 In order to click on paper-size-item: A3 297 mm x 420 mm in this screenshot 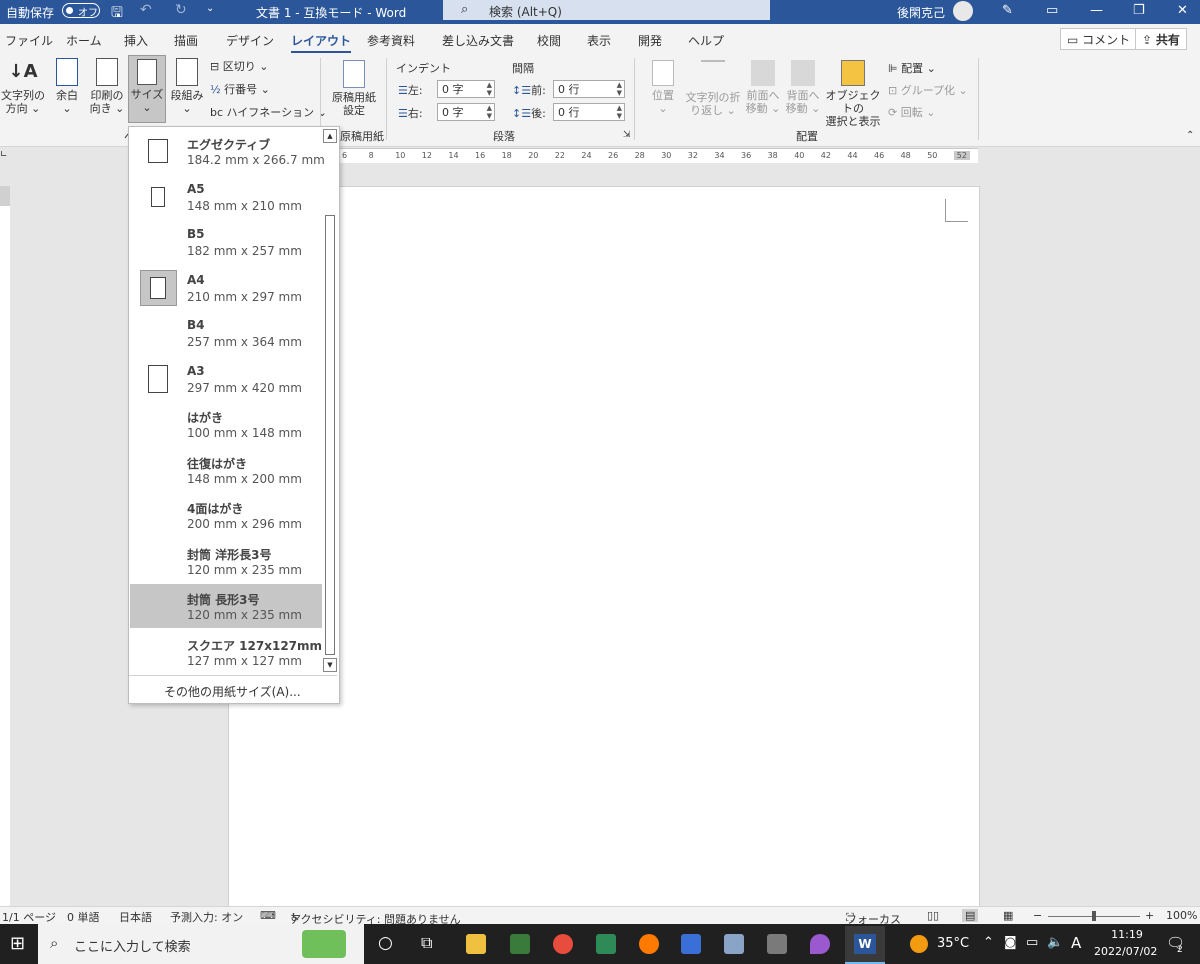, I will do `click(226, 379)`.